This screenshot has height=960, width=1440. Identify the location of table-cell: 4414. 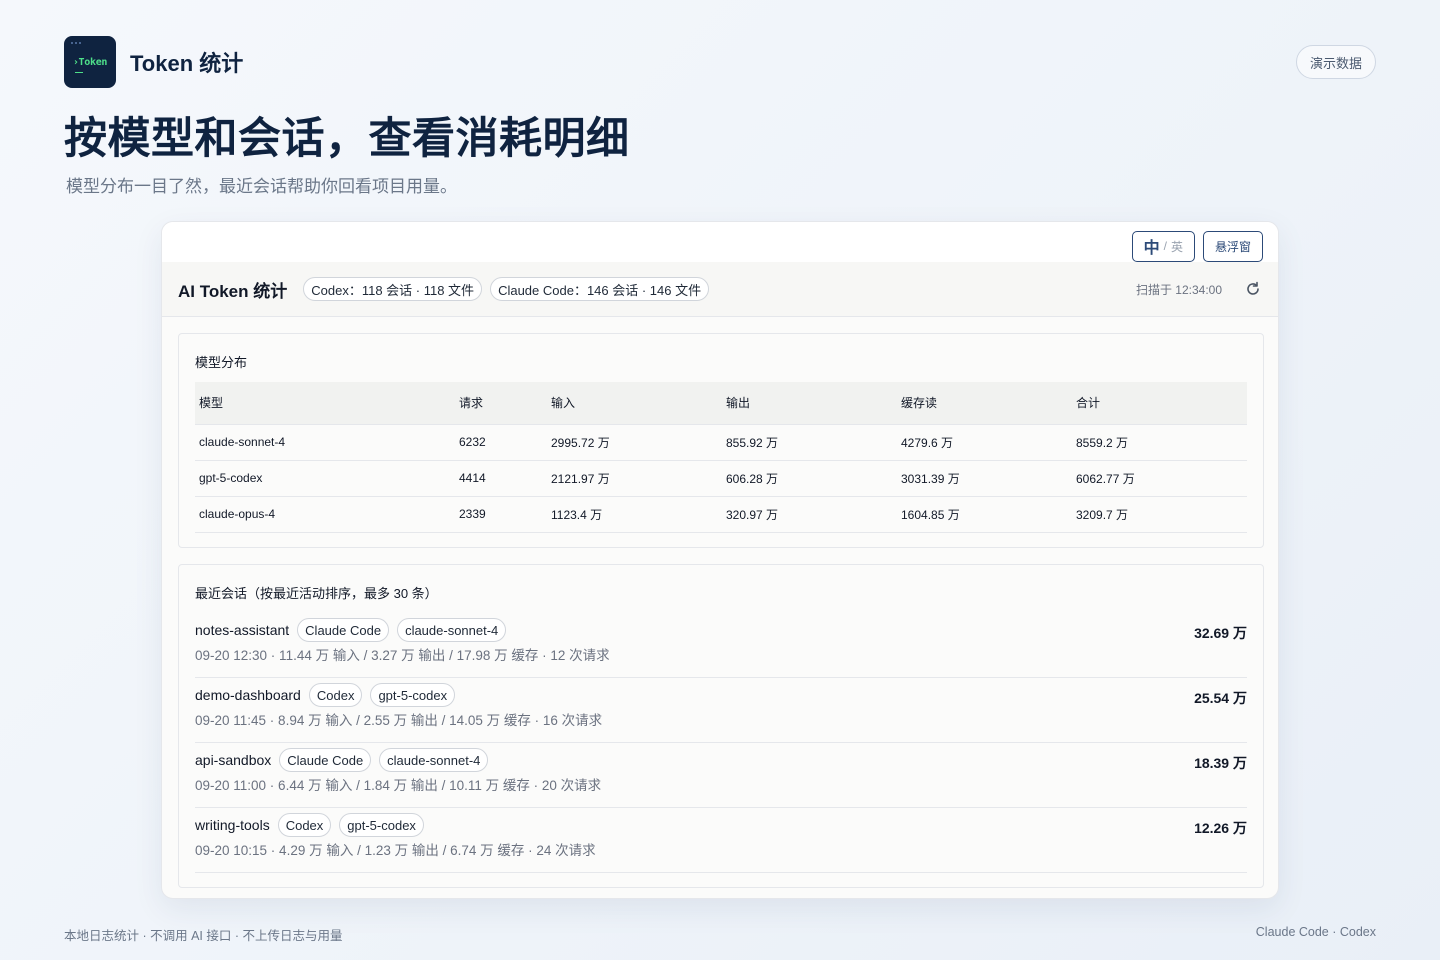
(501, 478).